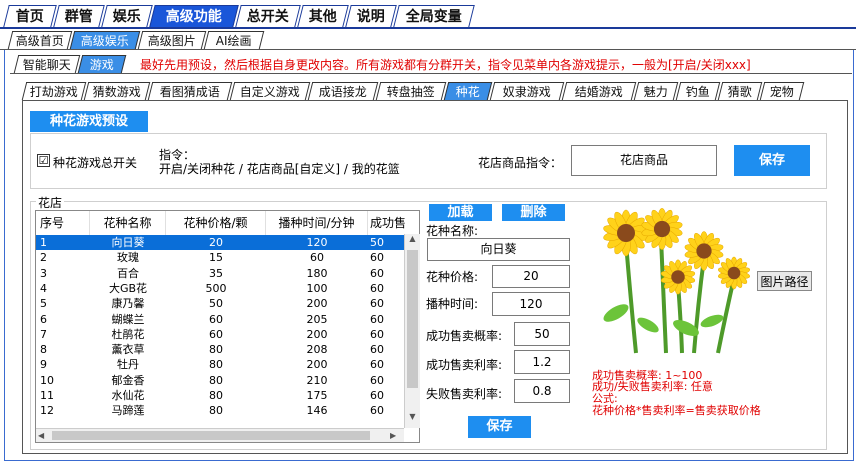  Describe the element at coordinates (676, 281) in the screenshot. I see `sunflower-icon` at that location.